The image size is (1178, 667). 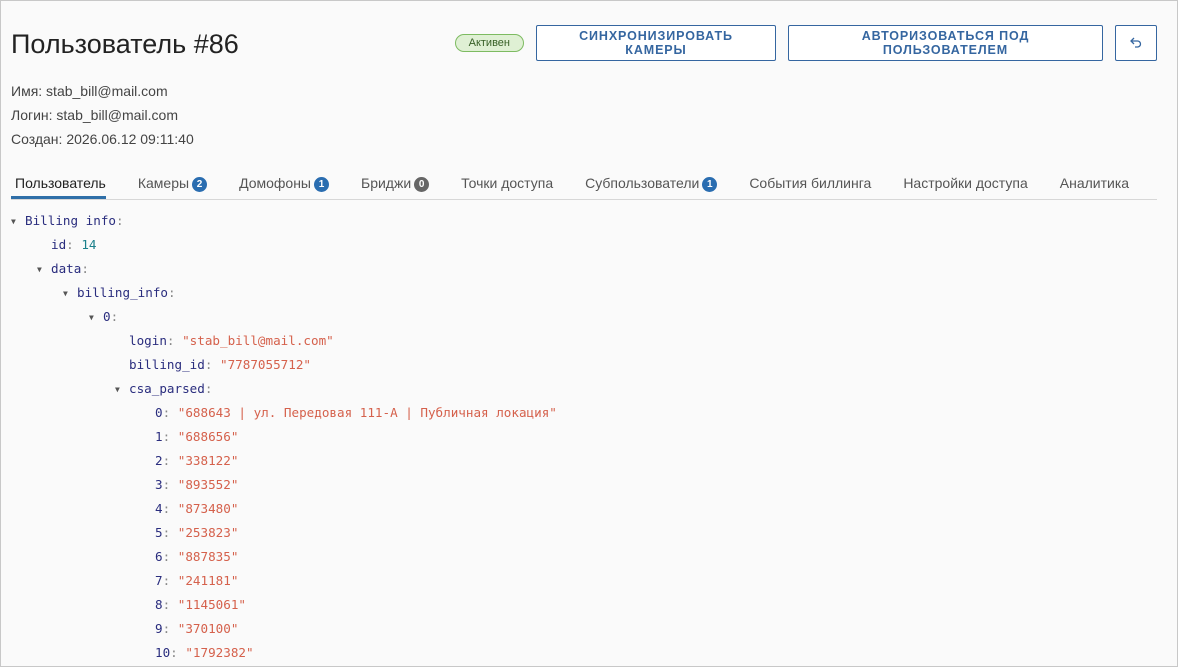 I want to click on tree-node-login: login: "stab_bill@mail.com", so click(x=231, y=340).